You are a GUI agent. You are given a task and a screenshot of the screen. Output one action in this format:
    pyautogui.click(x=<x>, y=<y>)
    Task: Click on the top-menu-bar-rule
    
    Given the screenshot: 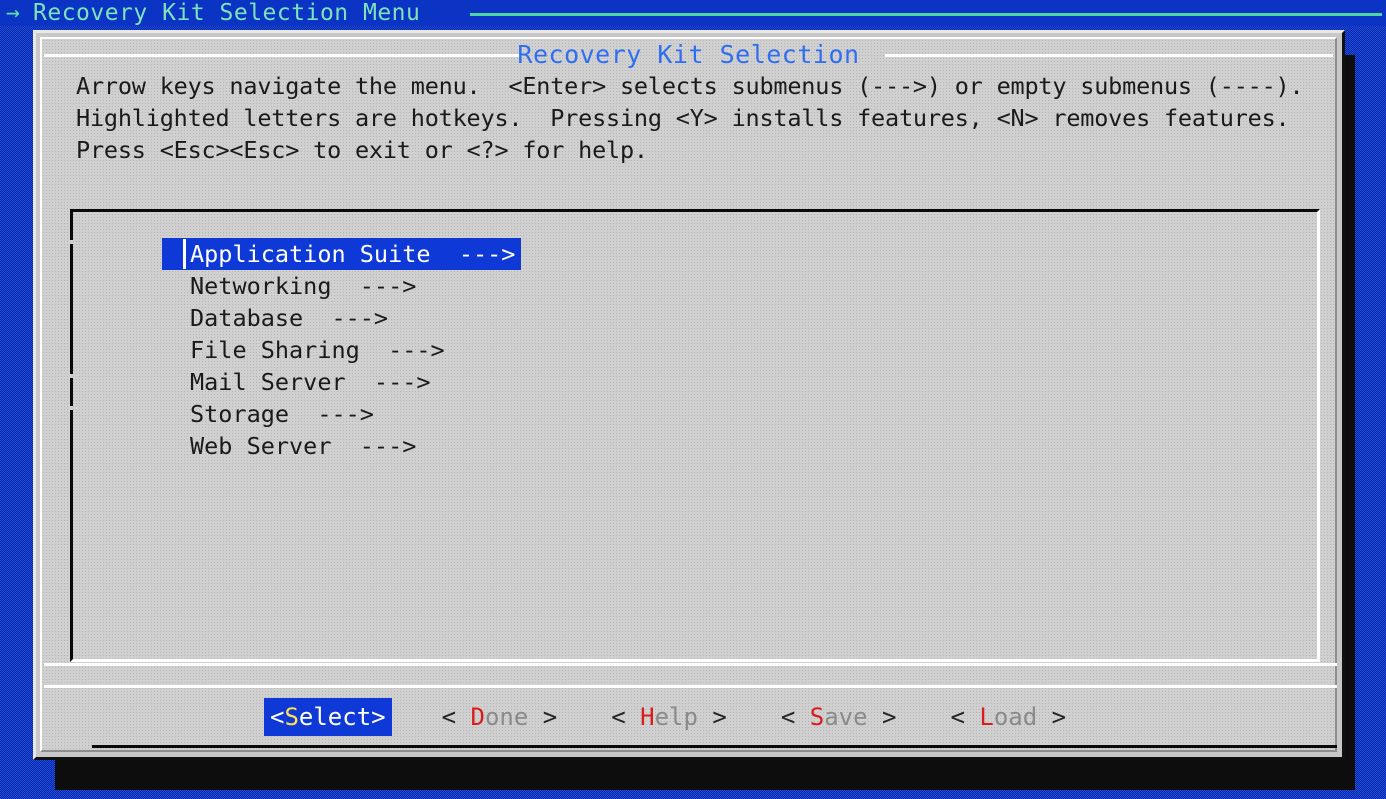 What is the action you would take?
    pyautogui.click(x=926, y=14)
    